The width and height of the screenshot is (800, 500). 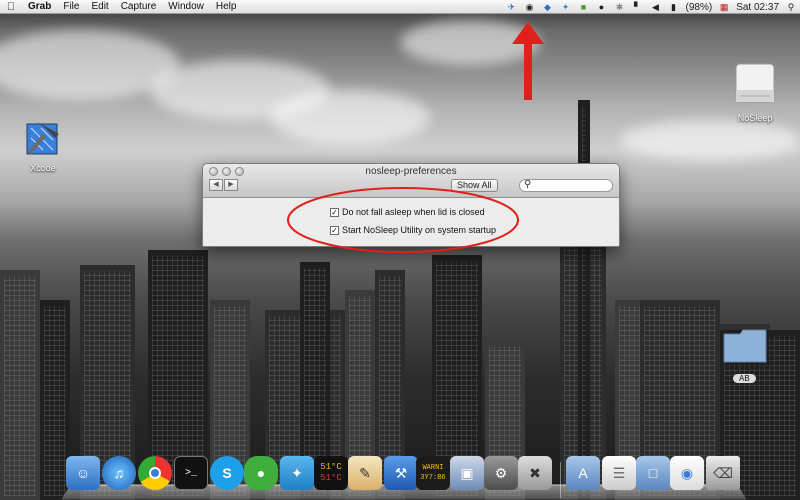 What do you see at coordinates (401, 473) in the screenshot?
I see `xcode-dock-icon: ⚒` at bounding box center [401, 473].